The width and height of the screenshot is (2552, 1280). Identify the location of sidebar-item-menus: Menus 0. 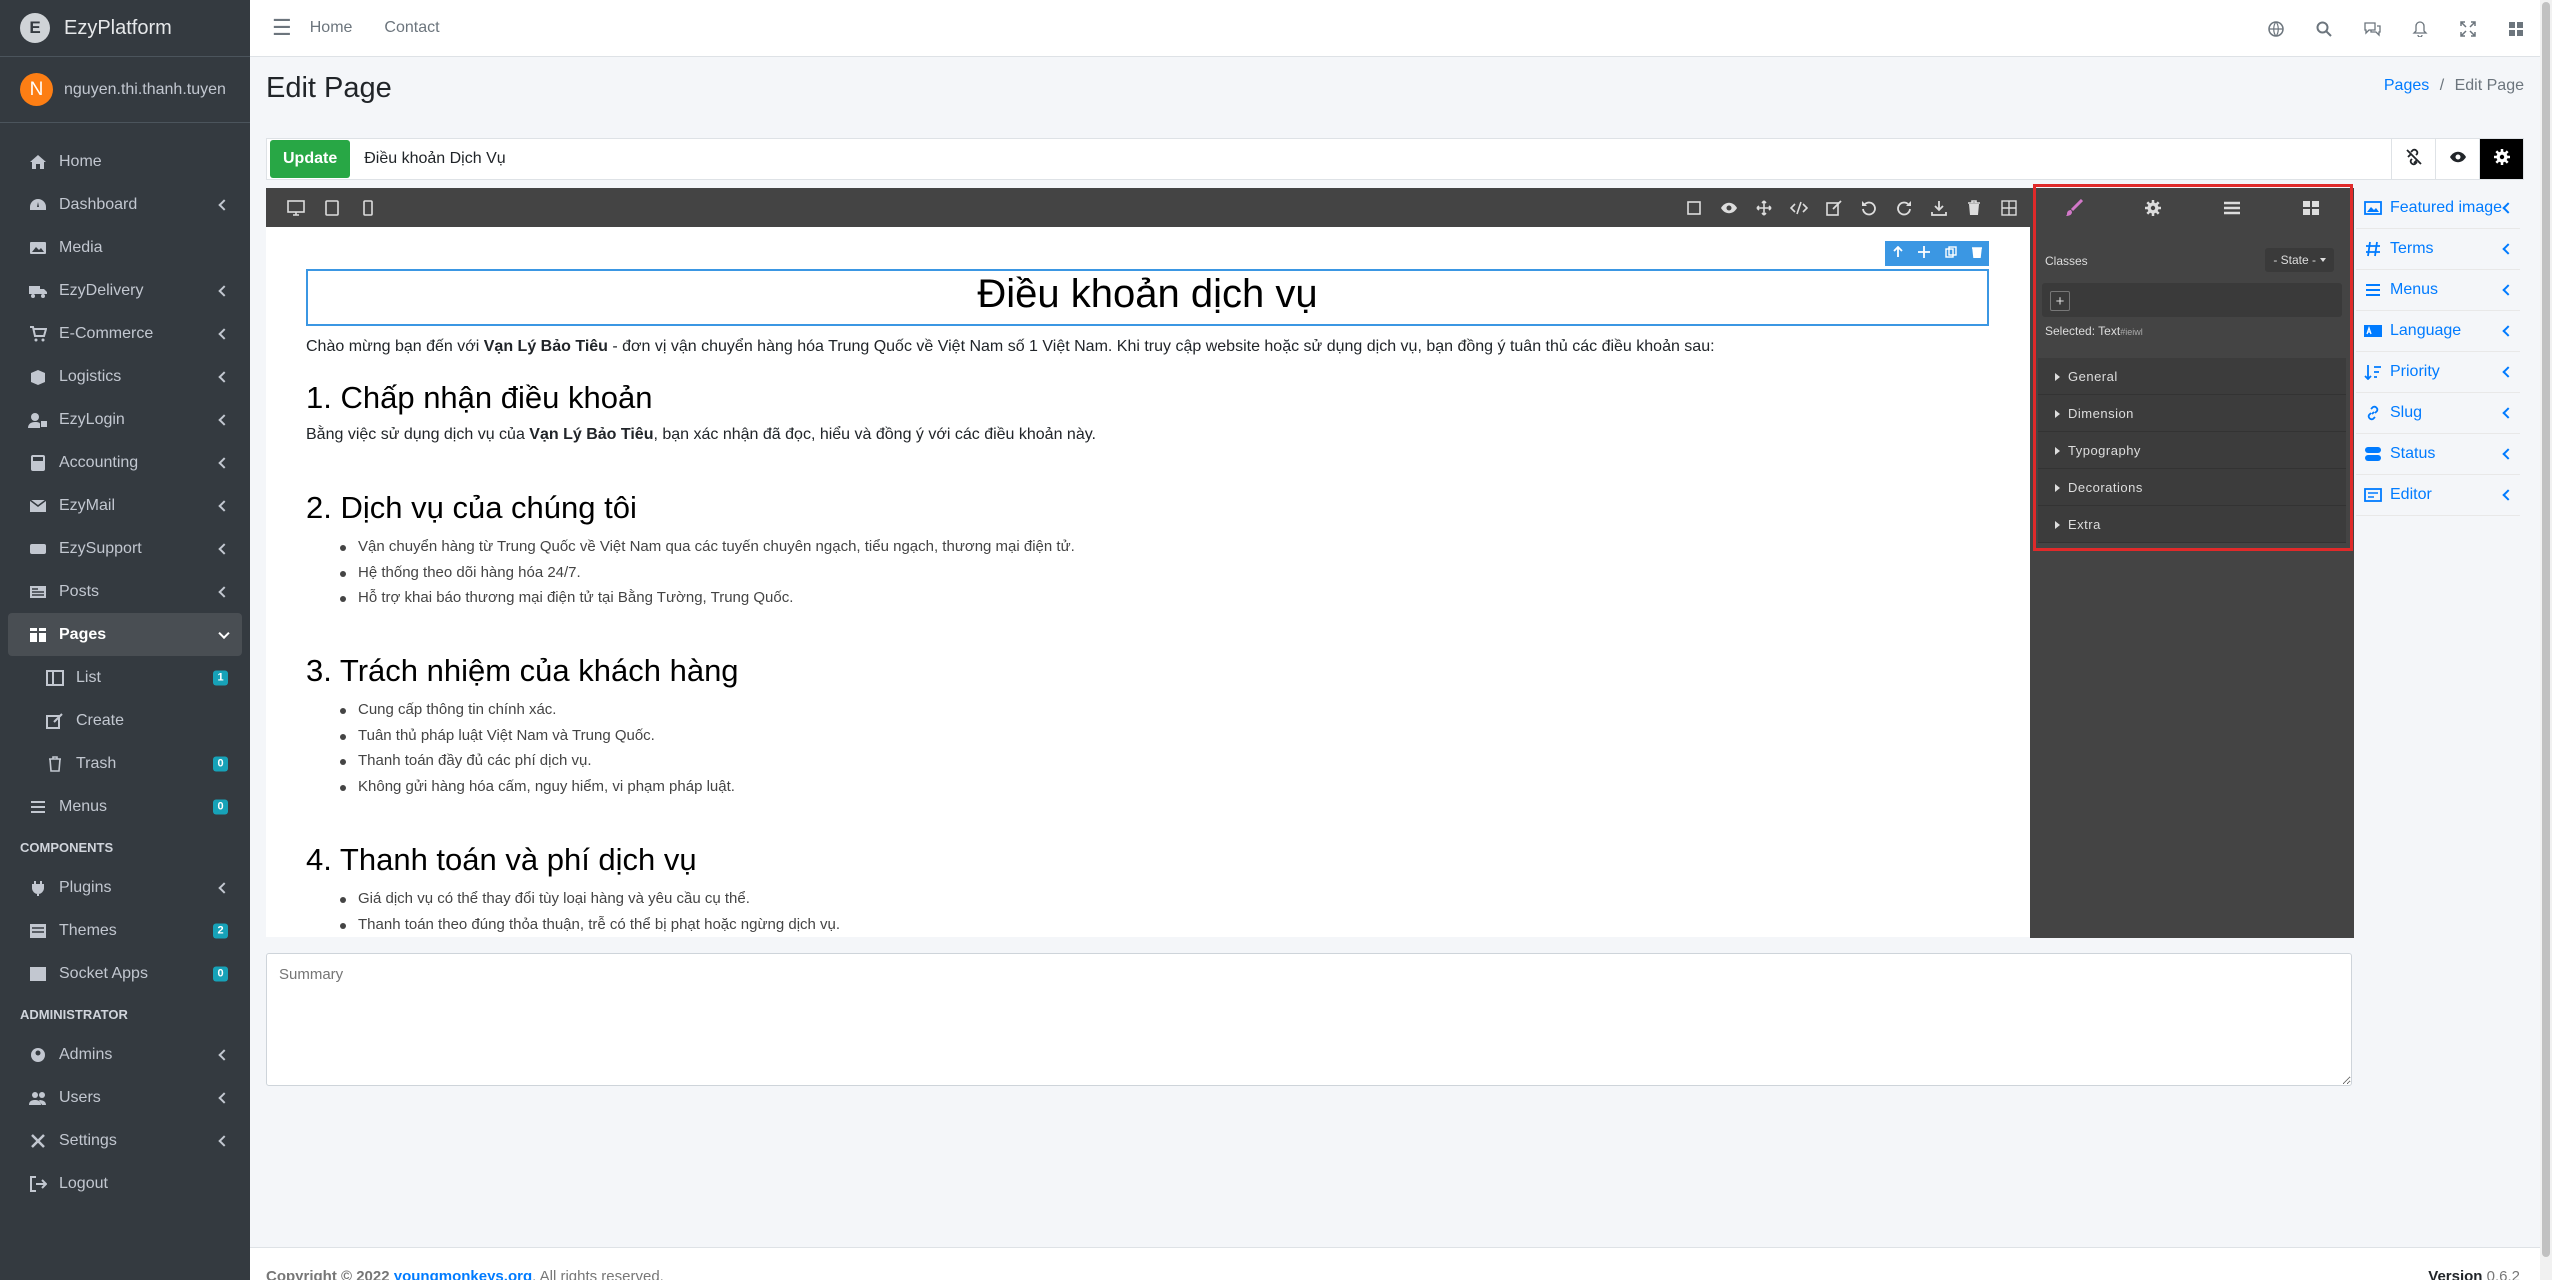
(125, 806).